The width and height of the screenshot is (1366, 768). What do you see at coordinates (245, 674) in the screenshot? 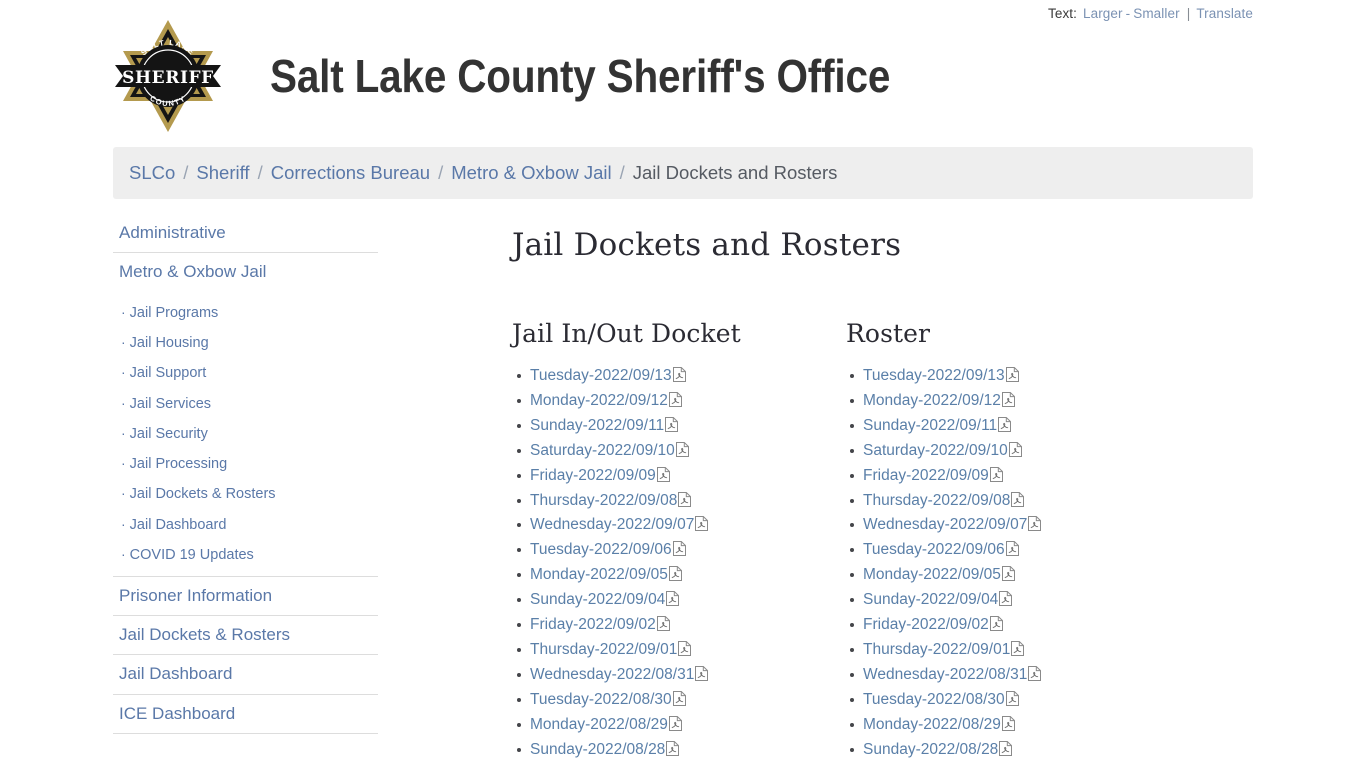
I see `sidebar-item-jail-dashboard: Jail Dashboard` at bounding box center [245, 674].